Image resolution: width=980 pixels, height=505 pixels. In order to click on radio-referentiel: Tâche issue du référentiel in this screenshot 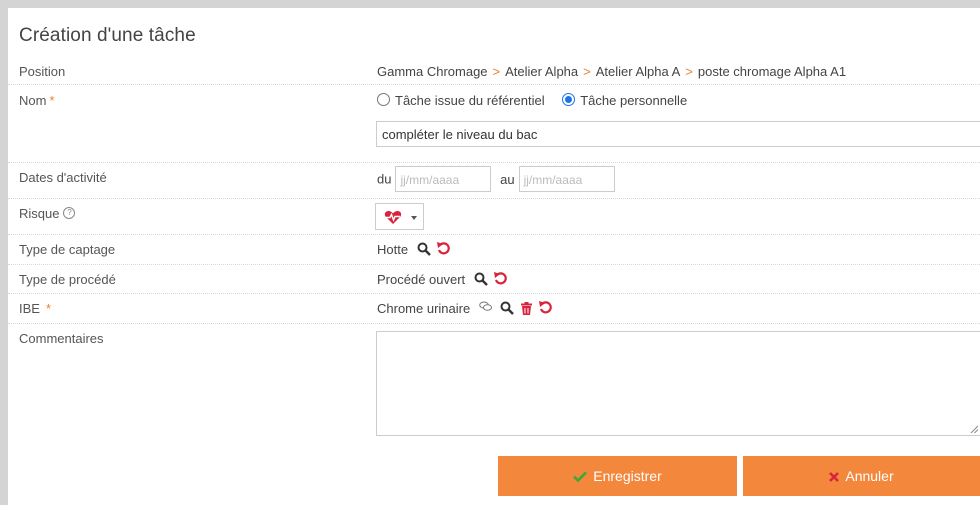, I will do `click(461, 100)`.